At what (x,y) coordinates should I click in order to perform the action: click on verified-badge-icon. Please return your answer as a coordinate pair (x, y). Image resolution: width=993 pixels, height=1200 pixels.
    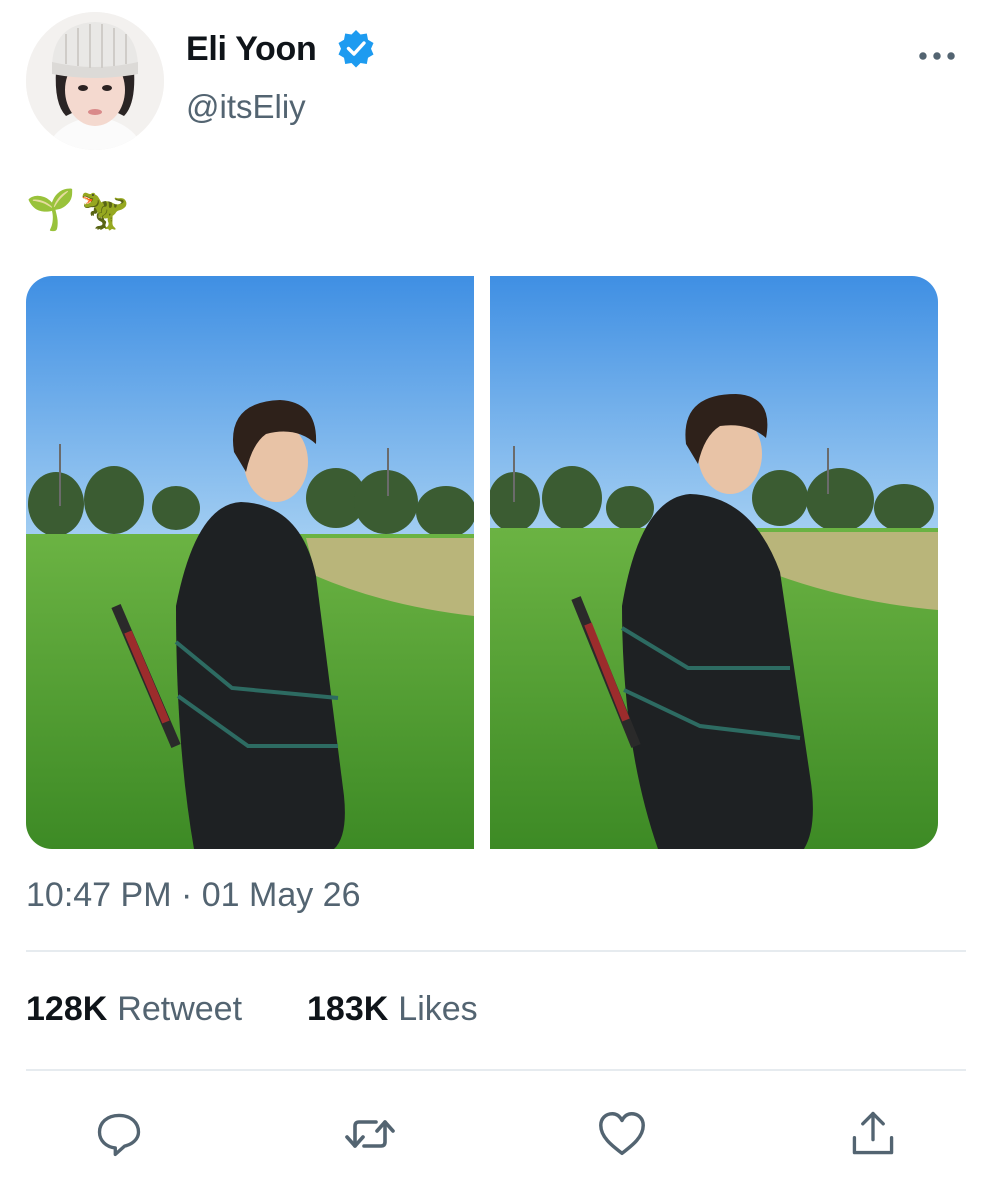
    Looking at the image, I should click on (356, 48).